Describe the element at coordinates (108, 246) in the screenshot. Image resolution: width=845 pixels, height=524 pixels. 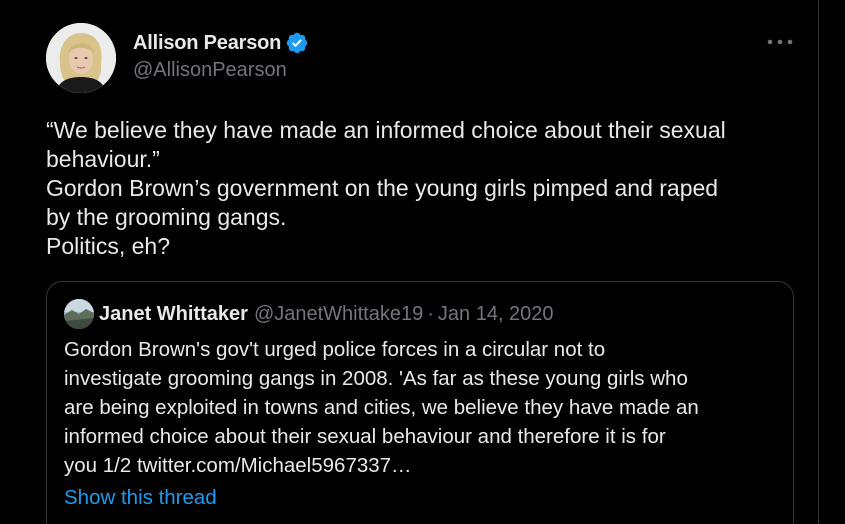
I see `tweet-text-line: Politics, eh?` at that location.